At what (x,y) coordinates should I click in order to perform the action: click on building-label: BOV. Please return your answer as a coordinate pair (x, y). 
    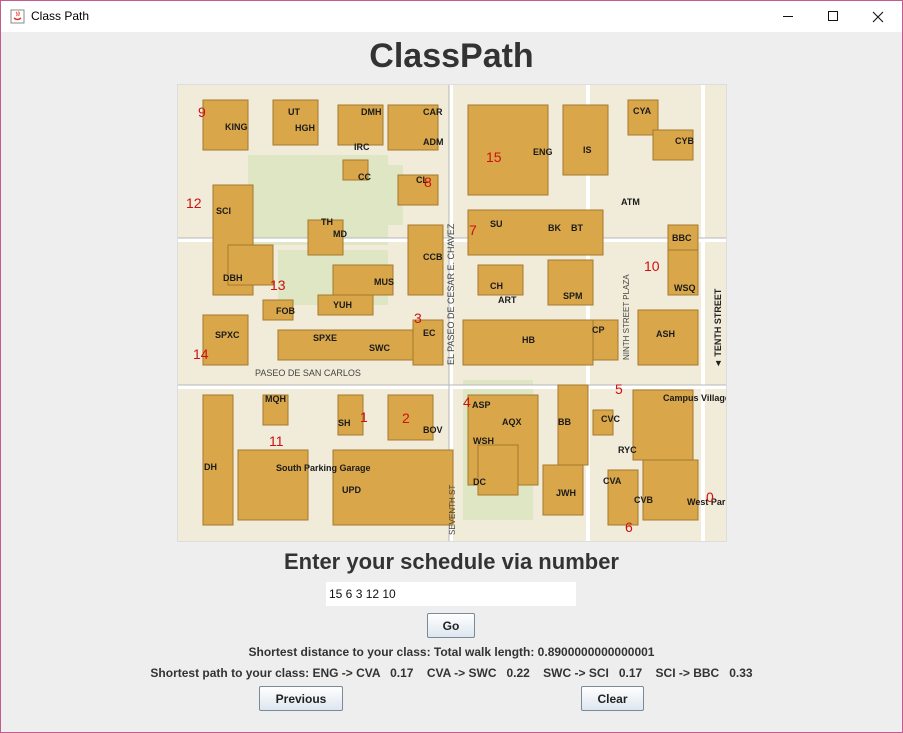
    Looking at the image, I should click on (433, 430).